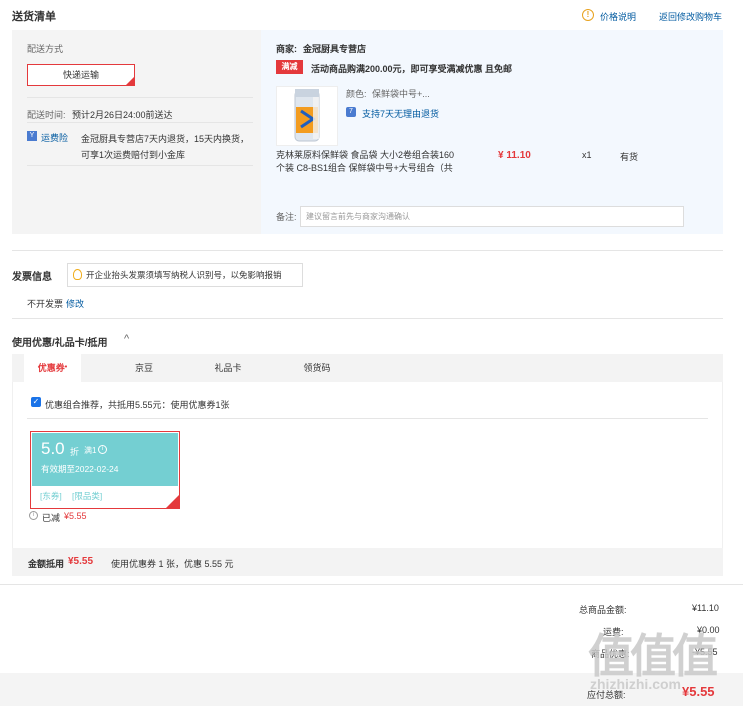 This screenshot has width=743, height=706. I want to click on watermark-url: zhizhizhi.com, so click(635, 684).